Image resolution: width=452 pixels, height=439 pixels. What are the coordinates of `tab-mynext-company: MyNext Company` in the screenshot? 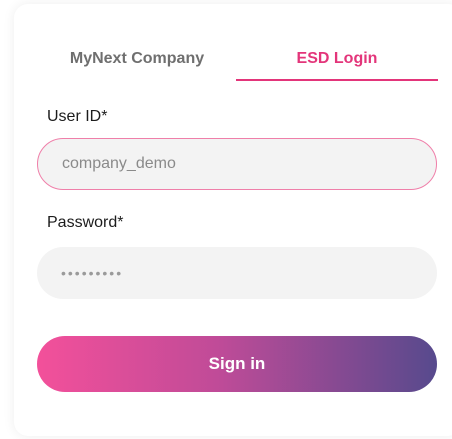 It's located at (137, 59).